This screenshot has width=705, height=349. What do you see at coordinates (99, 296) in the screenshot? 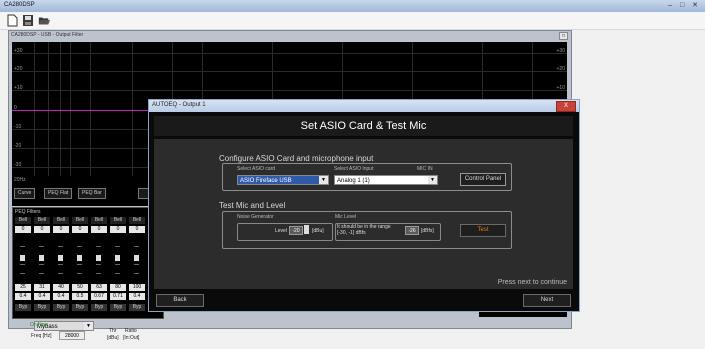
I see `peq-q-cell: 0.67` at bounding box center [99, 296].